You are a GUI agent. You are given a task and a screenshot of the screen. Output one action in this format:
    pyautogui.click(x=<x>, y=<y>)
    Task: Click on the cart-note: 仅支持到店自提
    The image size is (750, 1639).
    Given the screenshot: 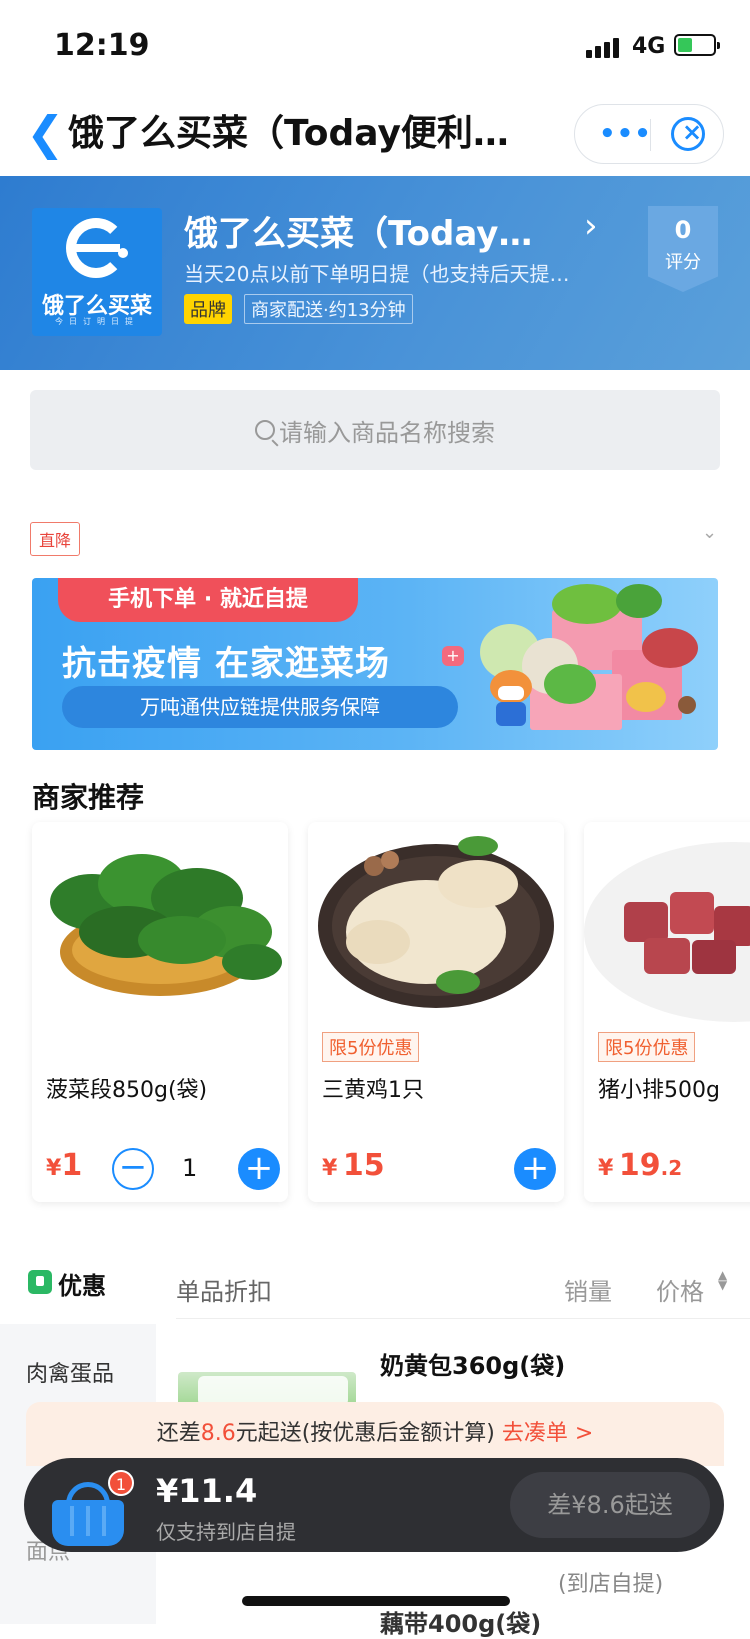 What is the action you would take?
    pyautogui.click(x=226, y=1532)
    